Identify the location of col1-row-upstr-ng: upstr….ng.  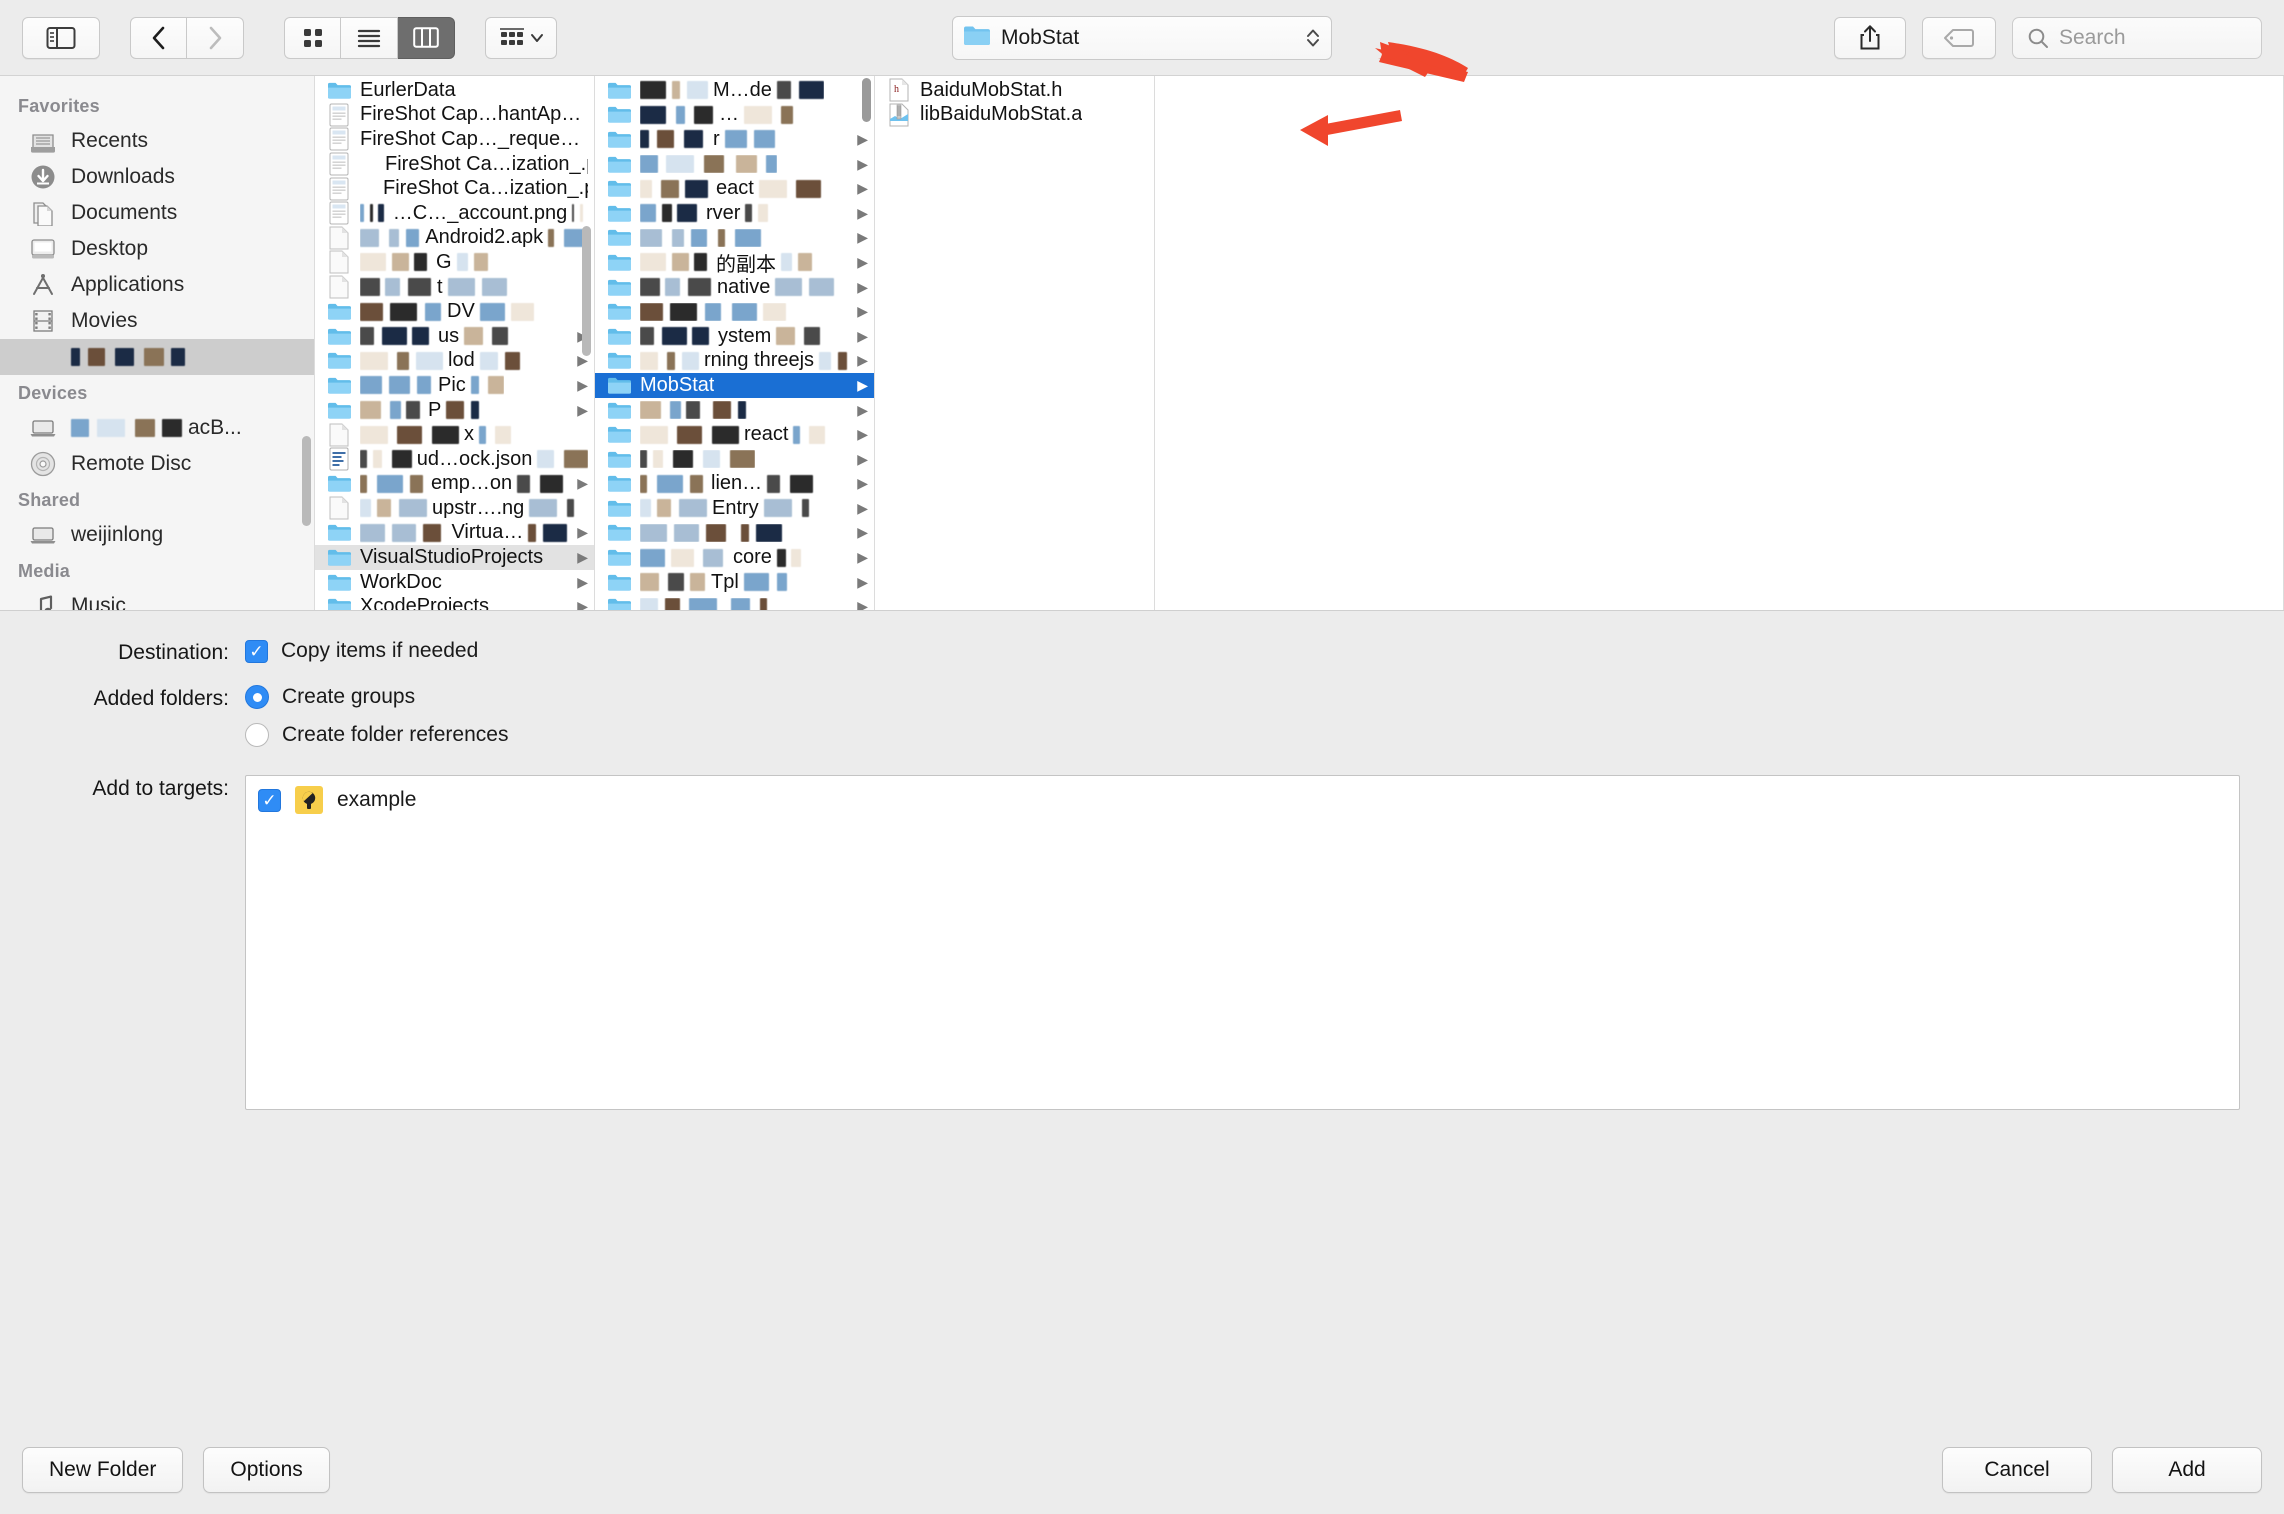
(454, 508).